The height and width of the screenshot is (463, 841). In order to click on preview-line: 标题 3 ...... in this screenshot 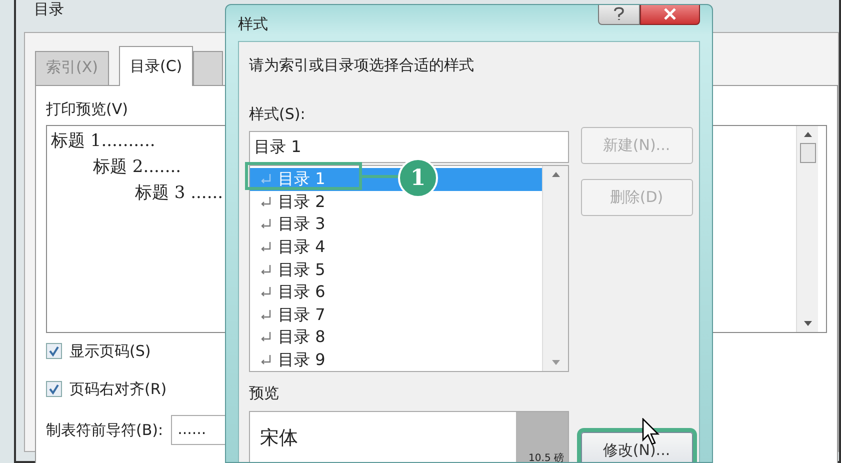, I will do `click(179, 193)`.